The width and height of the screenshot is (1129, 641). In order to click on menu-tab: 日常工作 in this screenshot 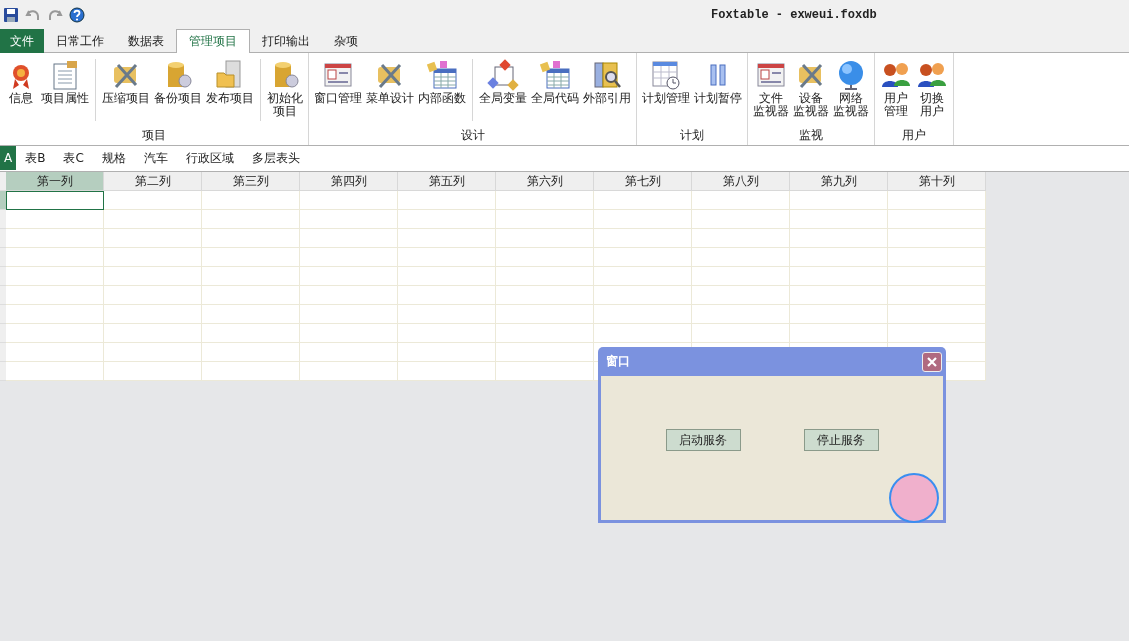, I will do `click(80, 41)`.